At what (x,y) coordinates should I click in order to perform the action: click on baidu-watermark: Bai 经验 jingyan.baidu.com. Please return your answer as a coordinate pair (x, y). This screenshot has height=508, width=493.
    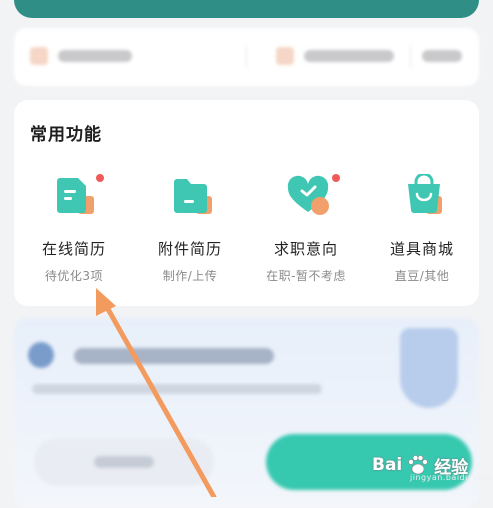
    Looking at the image, I should click on (432, 465).